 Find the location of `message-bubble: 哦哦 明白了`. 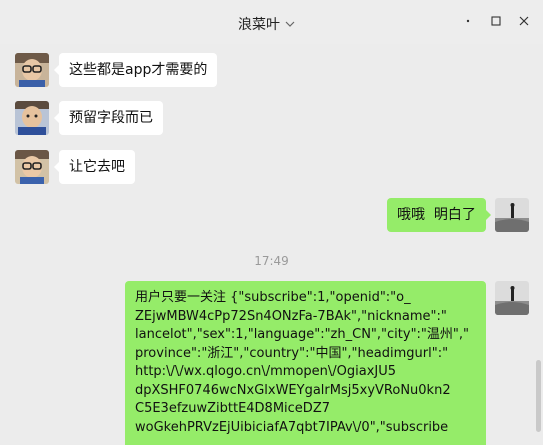

message-bubble: 哦哦 明白了 is located at coordinates (439, 215).